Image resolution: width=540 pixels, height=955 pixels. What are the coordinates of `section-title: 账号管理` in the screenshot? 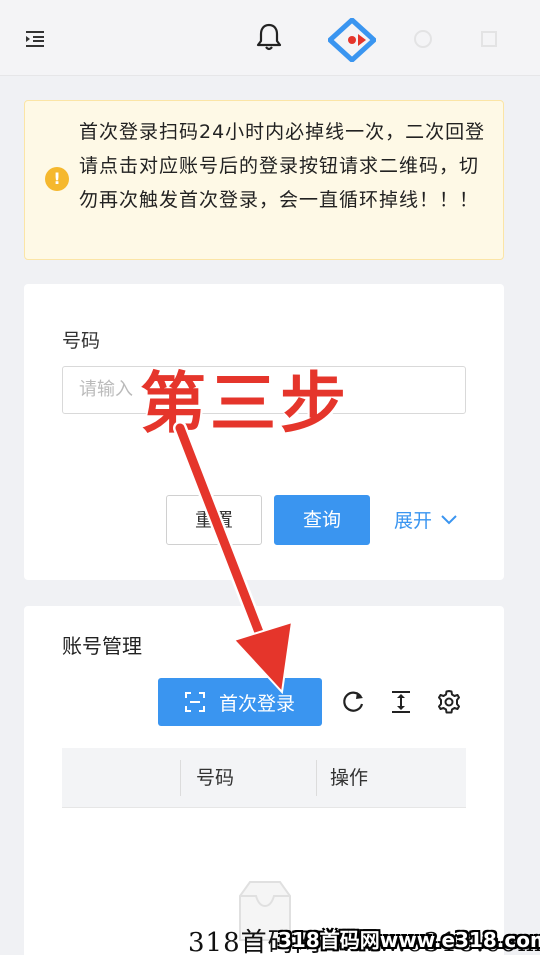 It's located at (102, 646).